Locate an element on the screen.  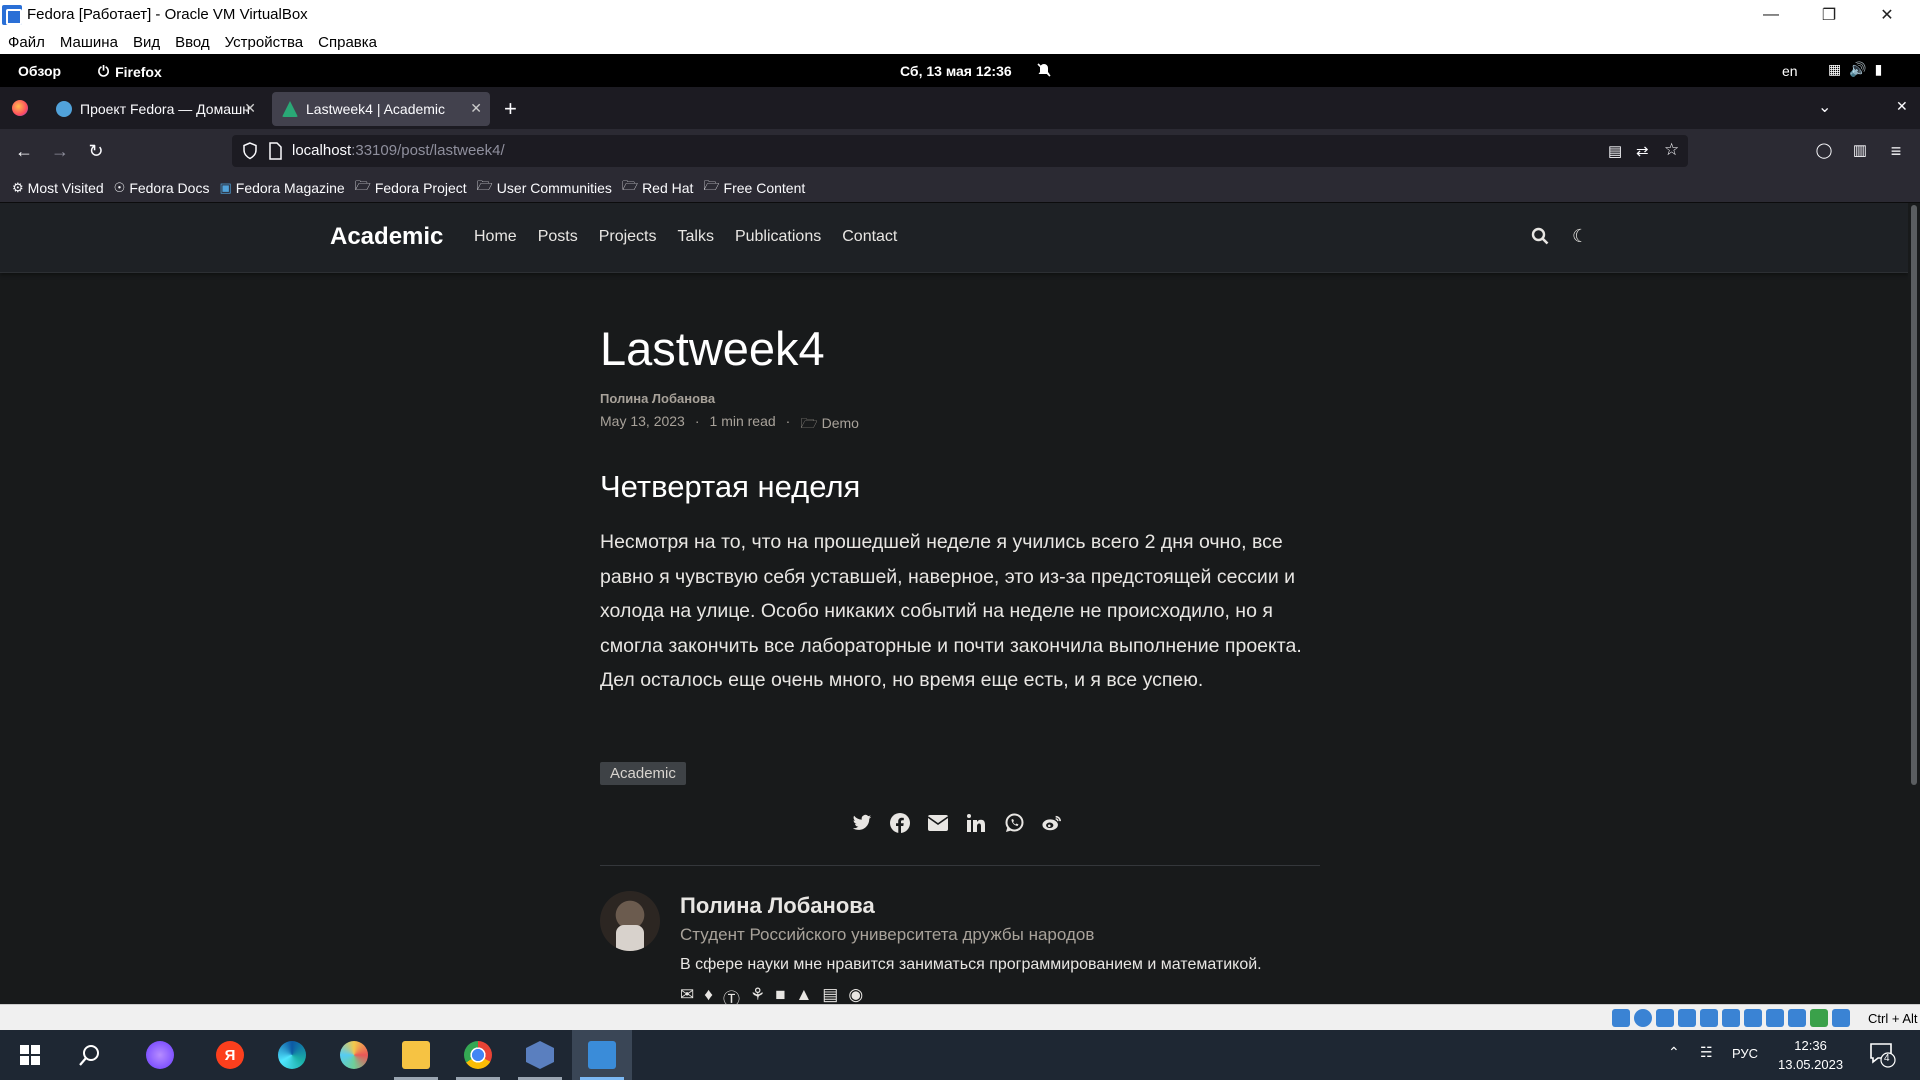
scrollbar-thumb is located at coordinates (1914, 495).